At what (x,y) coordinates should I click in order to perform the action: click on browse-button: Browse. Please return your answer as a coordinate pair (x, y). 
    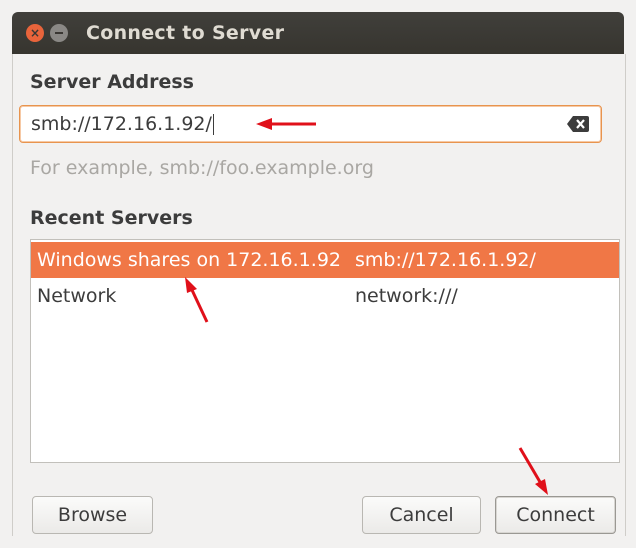
    Looking at the image, I should click on (92, 515).